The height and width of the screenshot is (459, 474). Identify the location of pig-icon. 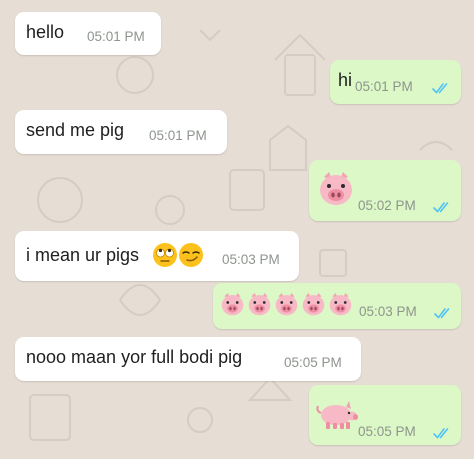
(337, 415).